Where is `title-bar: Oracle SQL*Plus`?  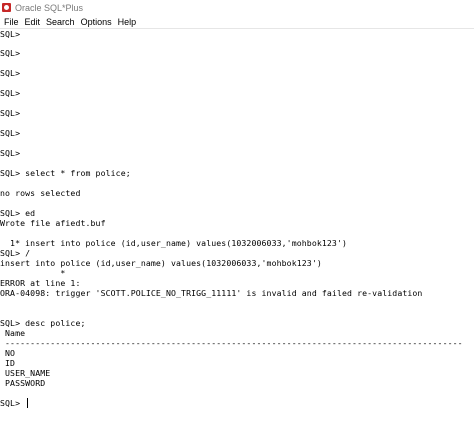 title-bar: Oracle SQL*Plus is located at coordinates (237, 7).